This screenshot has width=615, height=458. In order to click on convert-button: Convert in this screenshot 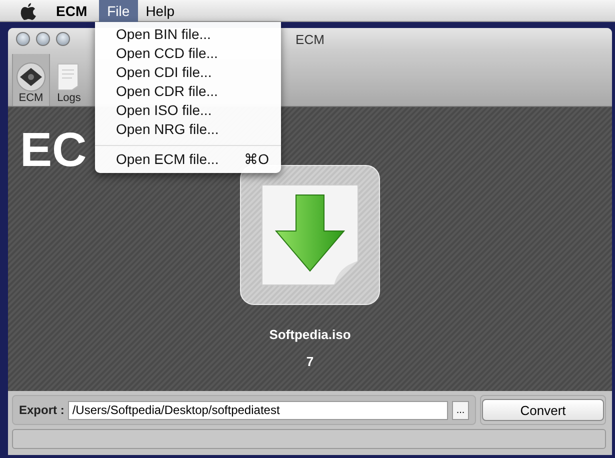, I will do `click(543, 410)`.